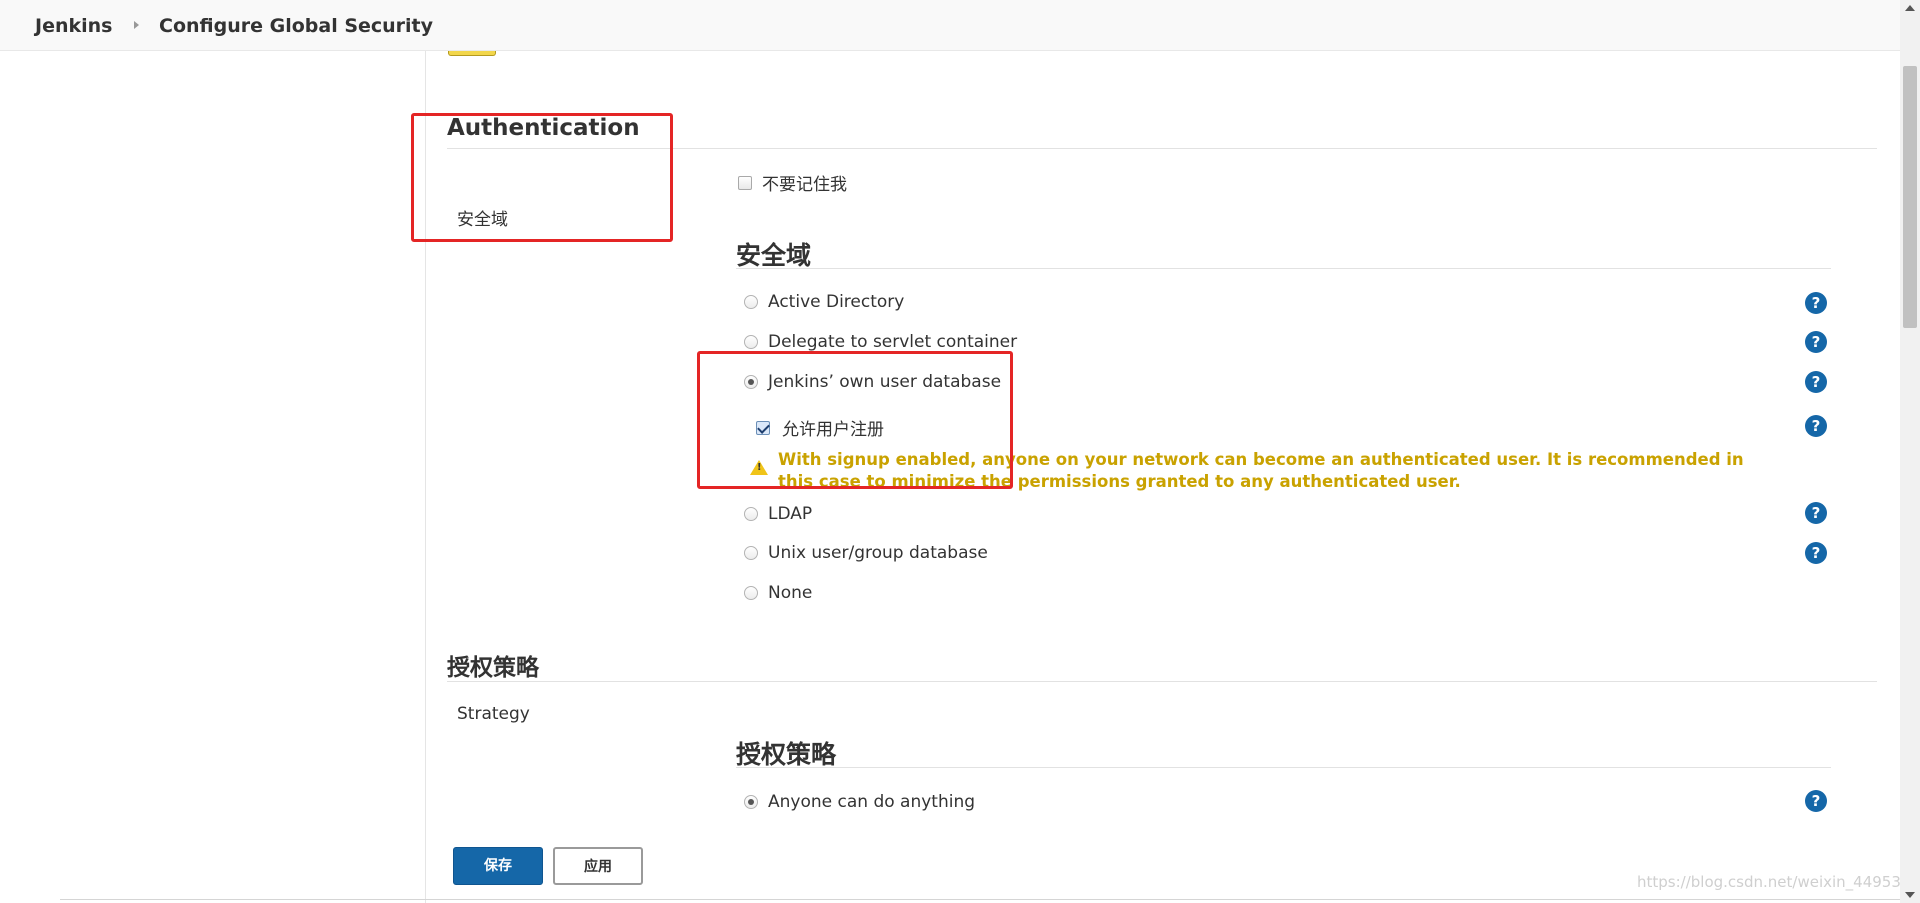  What do you see at coordinates (790, 514) in the screenshot?
I see `option-label: LDAP` at bounding box center [790, 514].